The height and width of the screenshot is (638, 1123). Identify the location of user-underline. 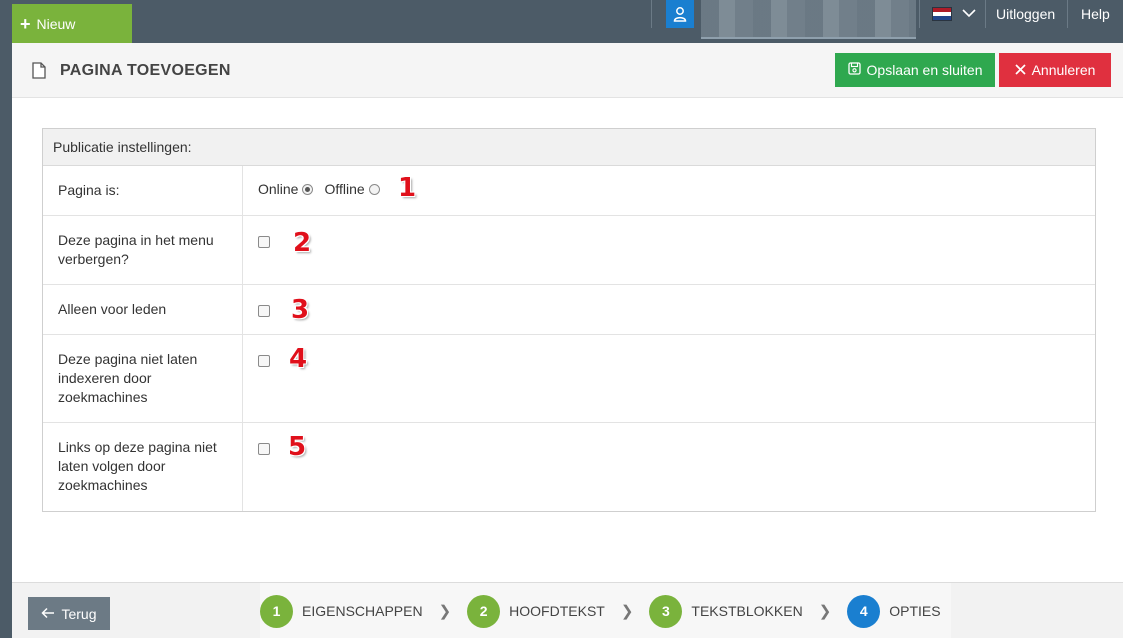
(808, 38).